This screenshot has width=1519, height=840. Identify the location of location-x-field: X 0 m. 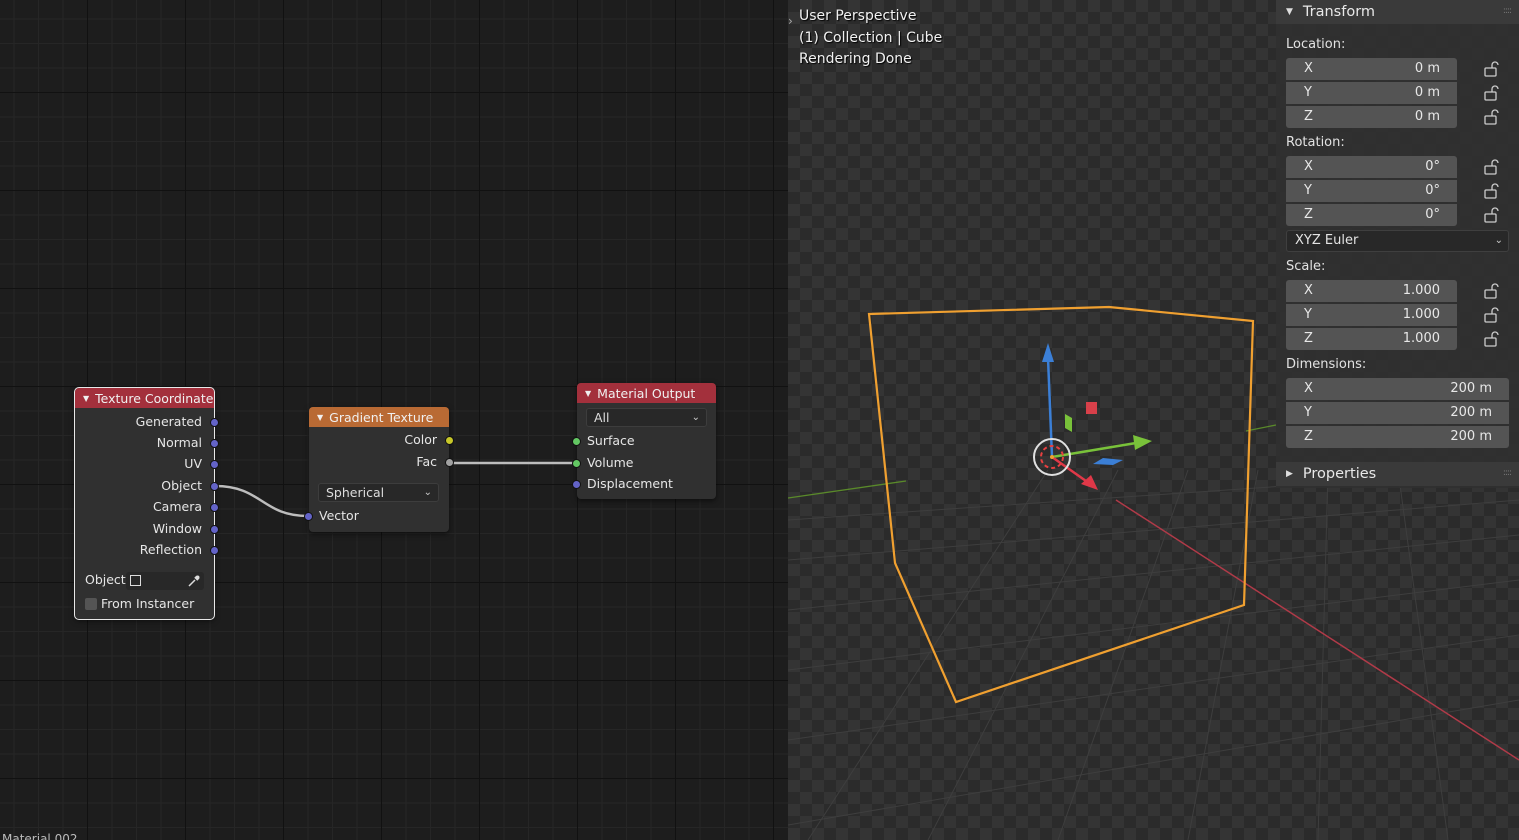
(1371, 69).